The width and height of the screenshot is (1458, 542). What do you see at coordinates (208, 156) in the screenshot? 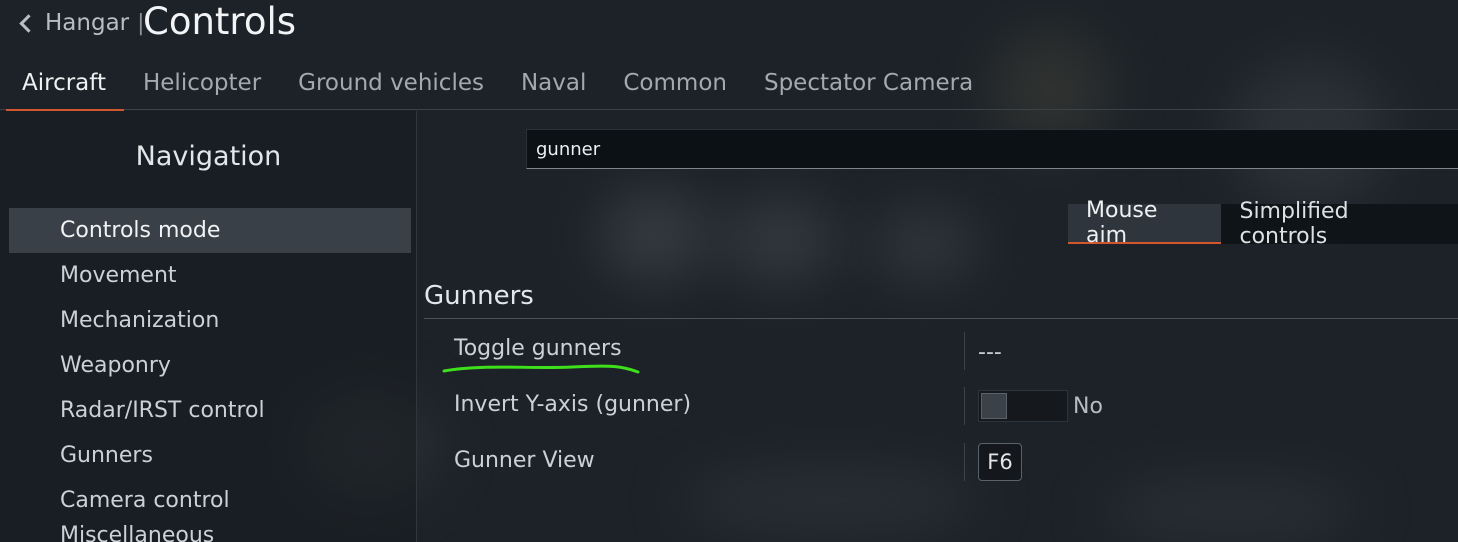
I see `navigation-title: Navigation` at bounding box center [208, 156].